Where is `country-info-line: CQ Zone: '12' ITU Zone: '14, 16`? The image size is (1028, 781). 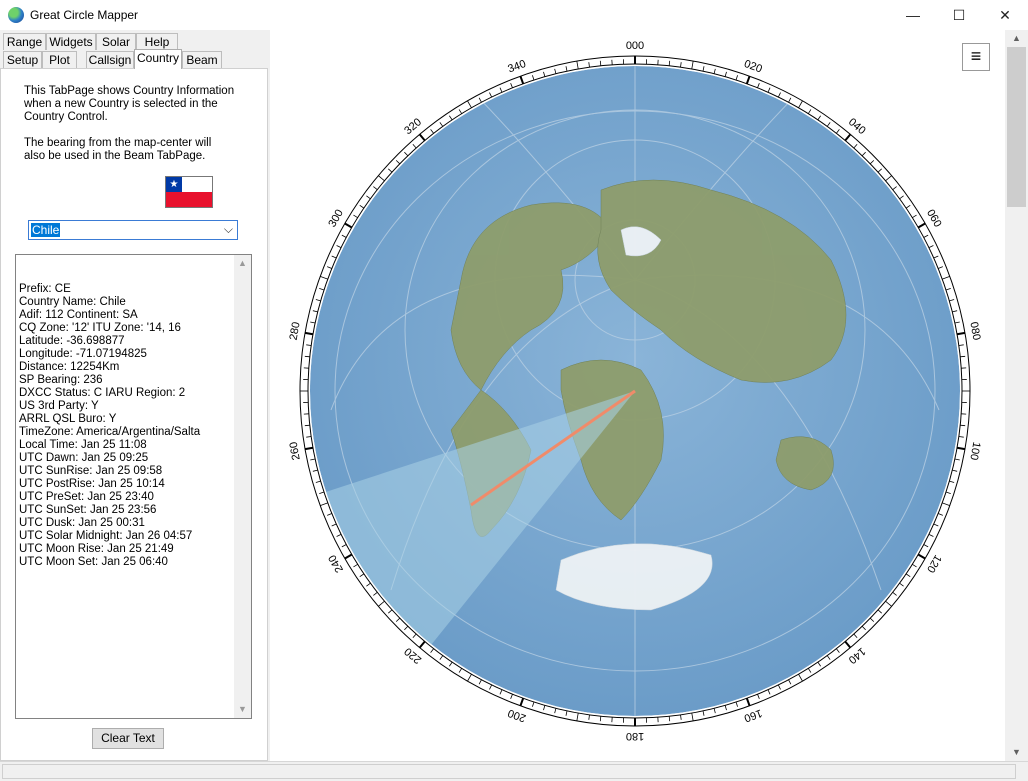
country-info-line: CQ Zone: '12' ITU Zone: '14, 16 is located at coordinates (100, 328).